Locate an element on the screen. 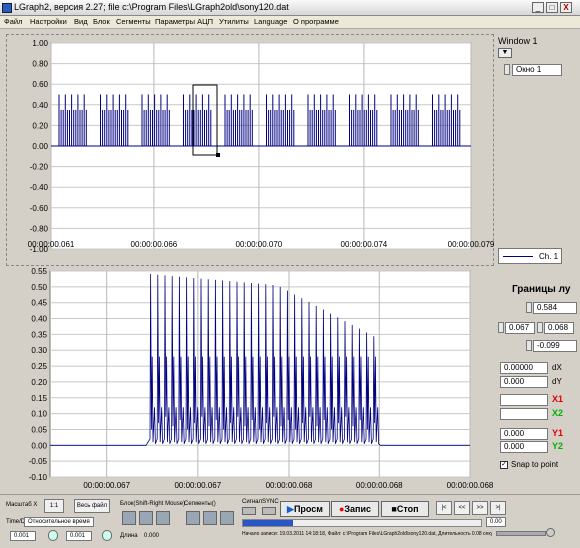  bottom-ytick-label: 0.05 is located at coordinates (39, 429).